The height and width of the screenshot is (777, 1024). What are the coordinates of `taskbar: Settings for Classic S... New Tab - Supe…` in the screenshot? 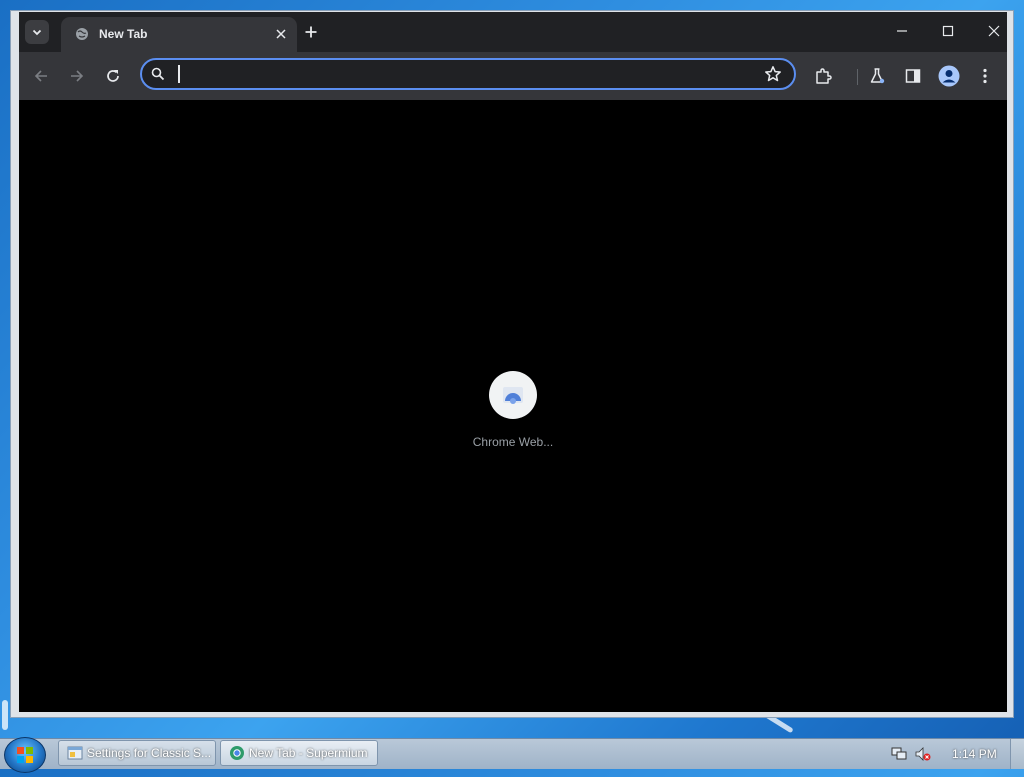 It's located at (512, 755).